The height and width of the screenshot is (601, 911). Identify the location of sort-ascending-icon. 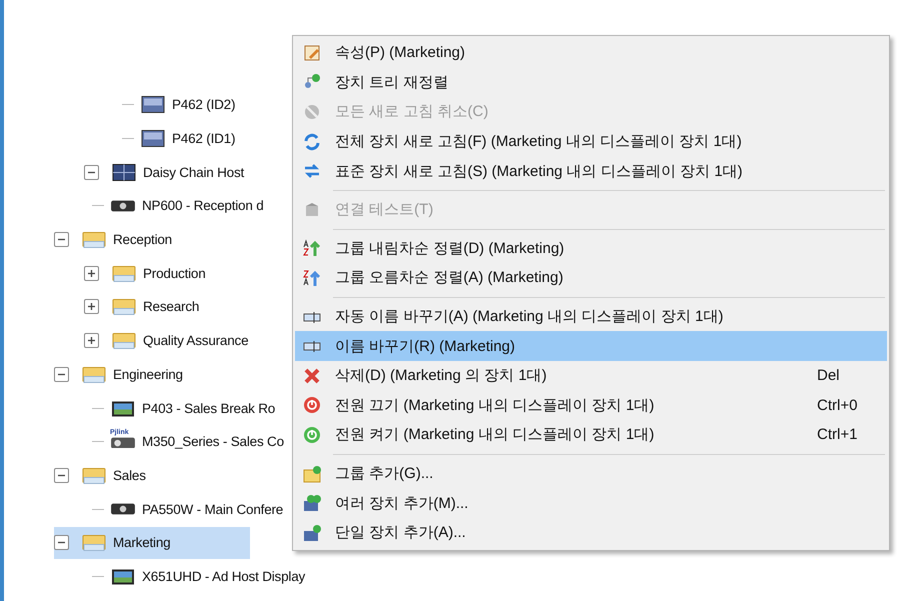
(312, 277).